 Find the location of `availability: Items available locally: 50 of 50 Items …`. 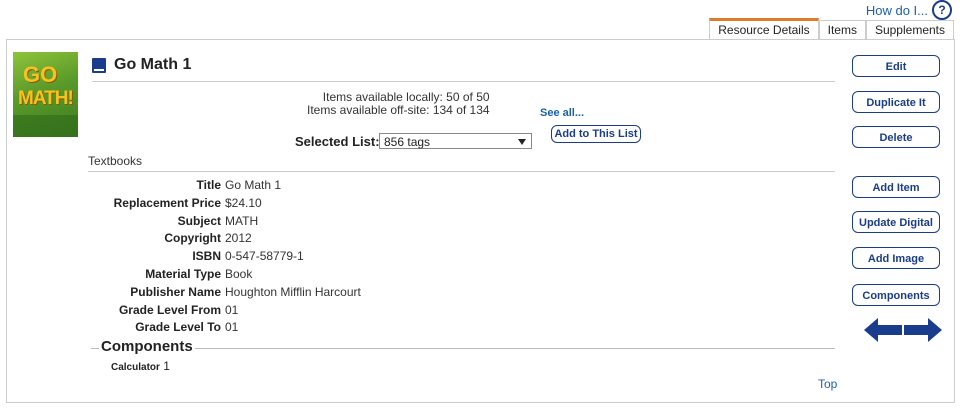

availability: Items available locally: 50 of 50 Items … is located at coordinates (398, 104).